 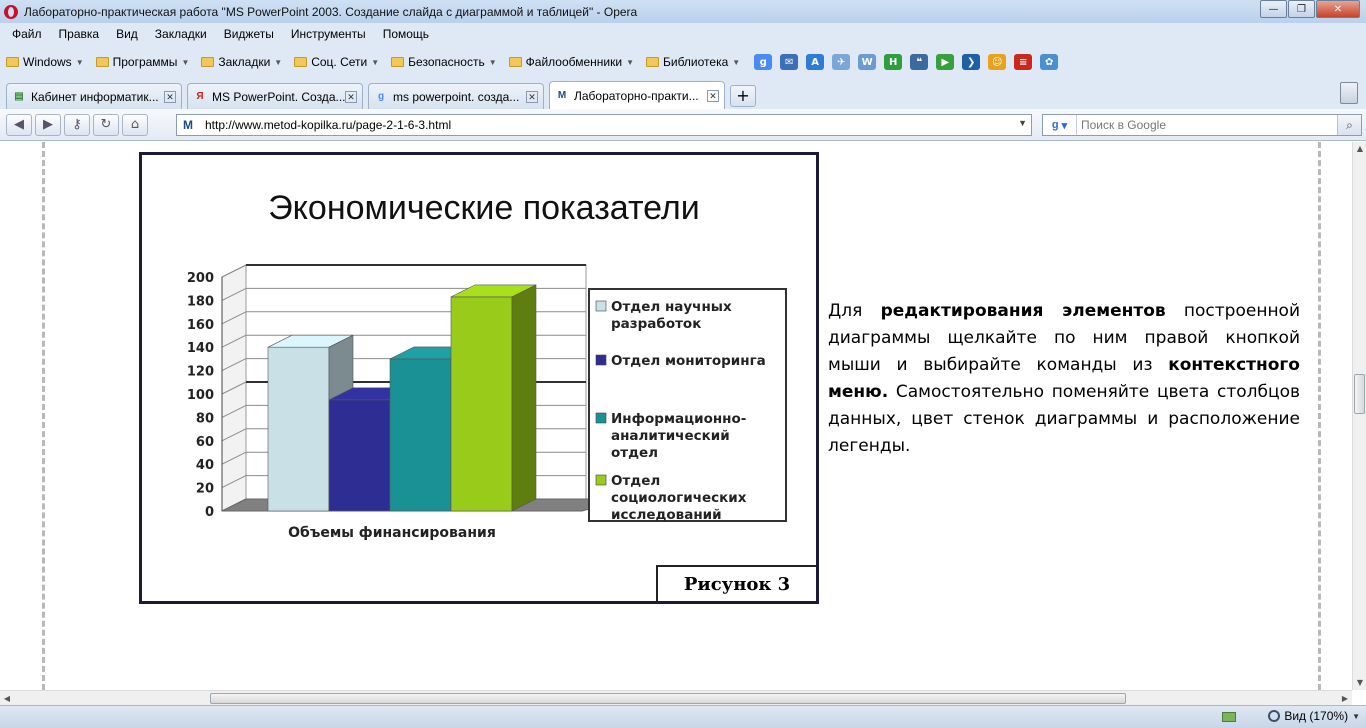 What do you see at coordinates (867, 62) in the screenshot?
I see `wikipedia-icon: W` at bounding box center [867, 62].